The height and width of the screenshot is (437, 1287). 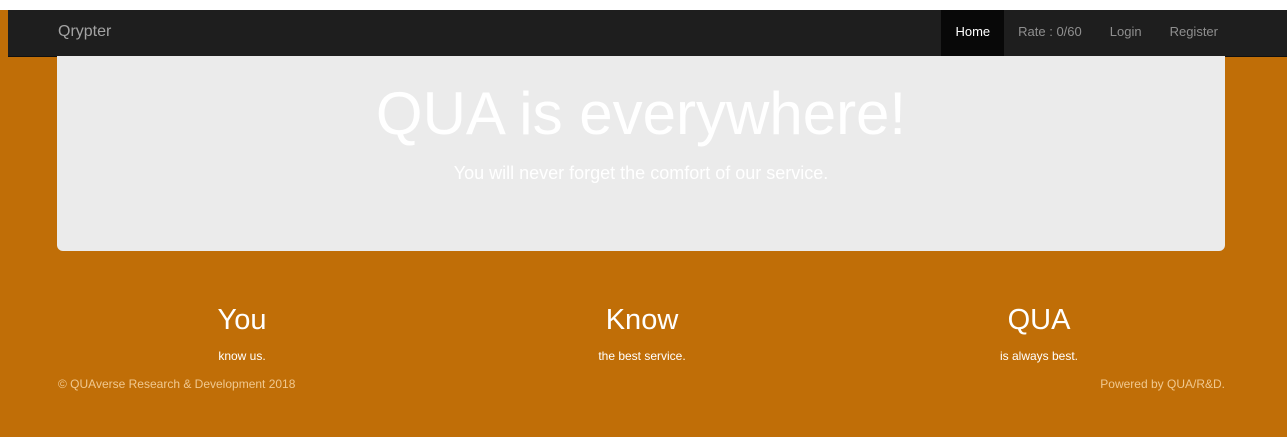 What do you see at coordinates (1050, 33) in the screenshot?
I see `nav-rate-link: Rate : 0/60` at bounding box center [1050, 33].